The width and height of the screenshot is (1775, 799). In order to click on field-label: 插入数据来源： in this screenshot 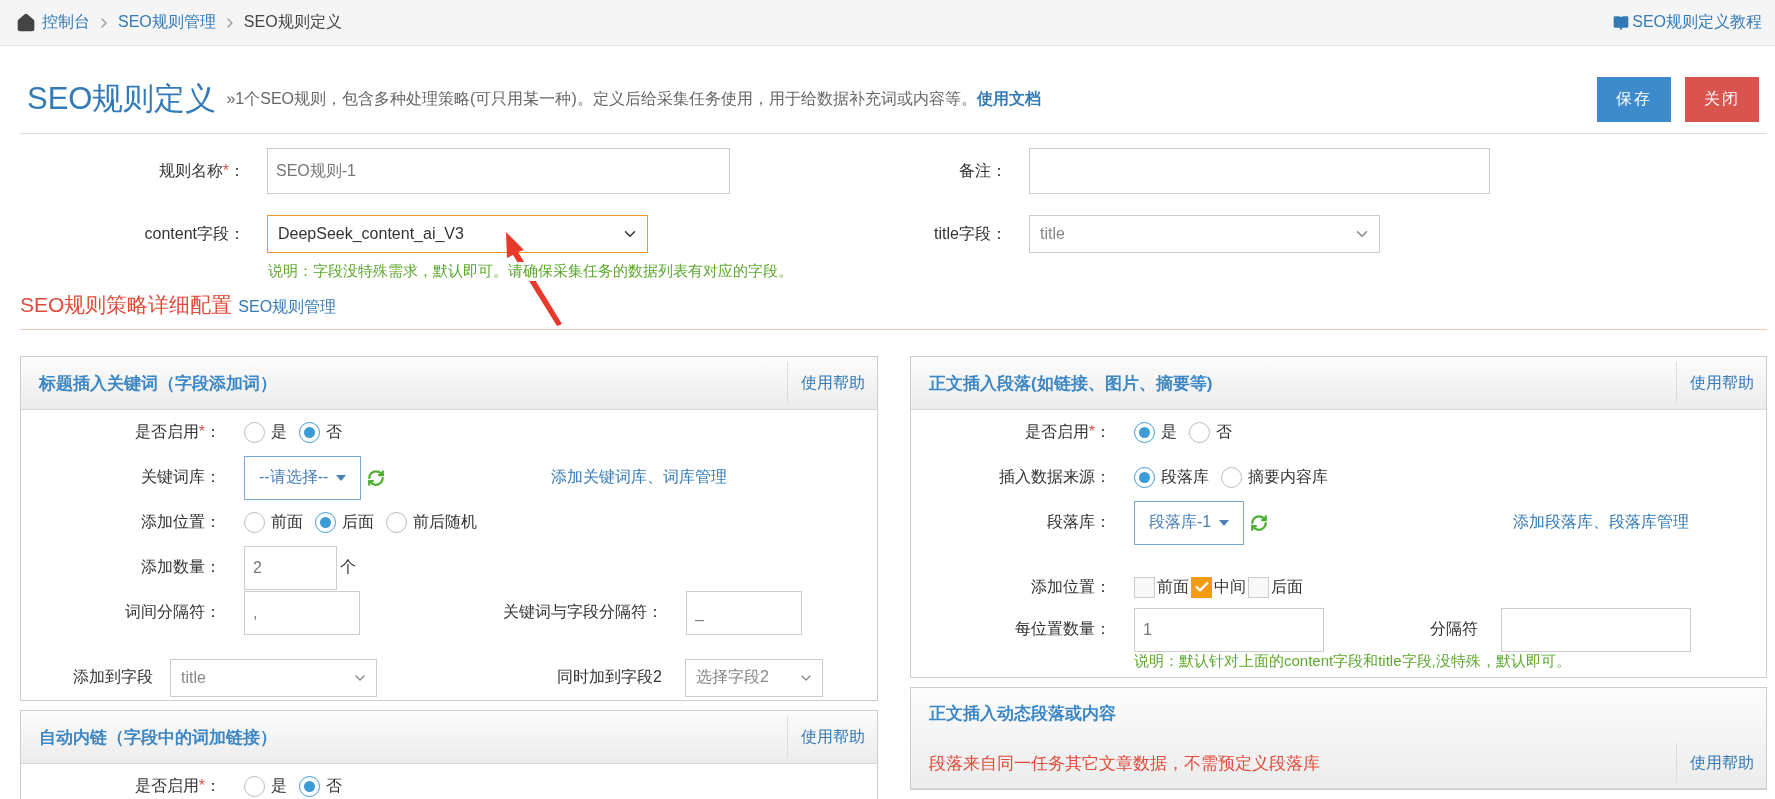, I will do `click(1054, 477)`.